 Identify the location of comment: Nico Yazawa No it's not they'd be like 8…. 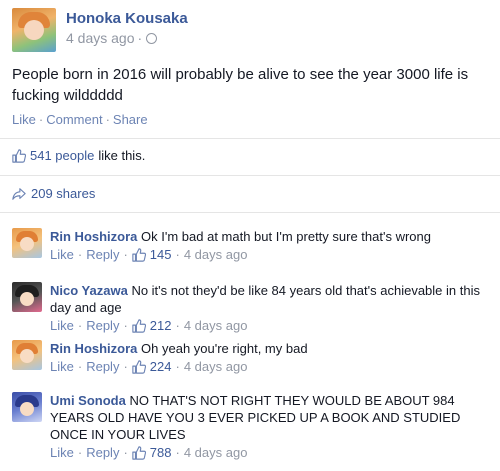
(251, 308).